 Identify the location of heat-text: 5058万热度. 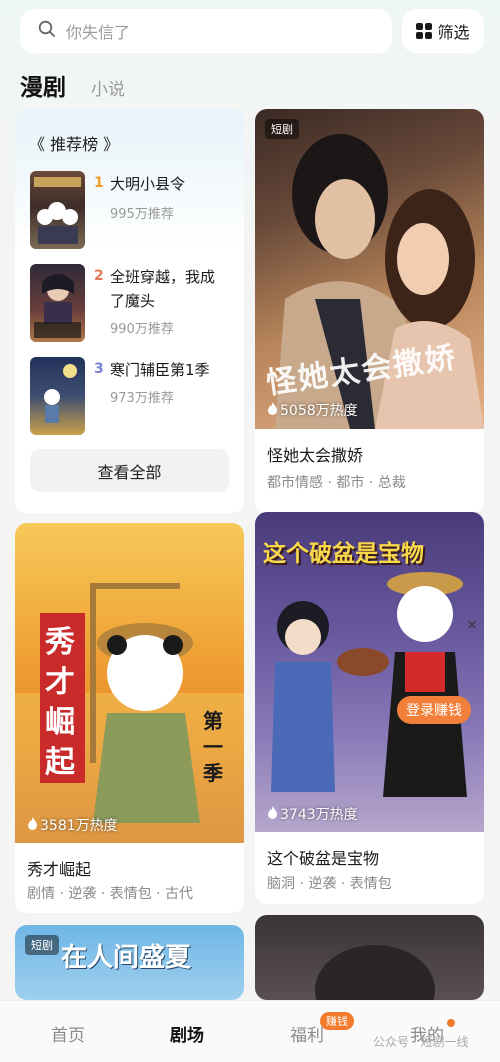
(319, 411).